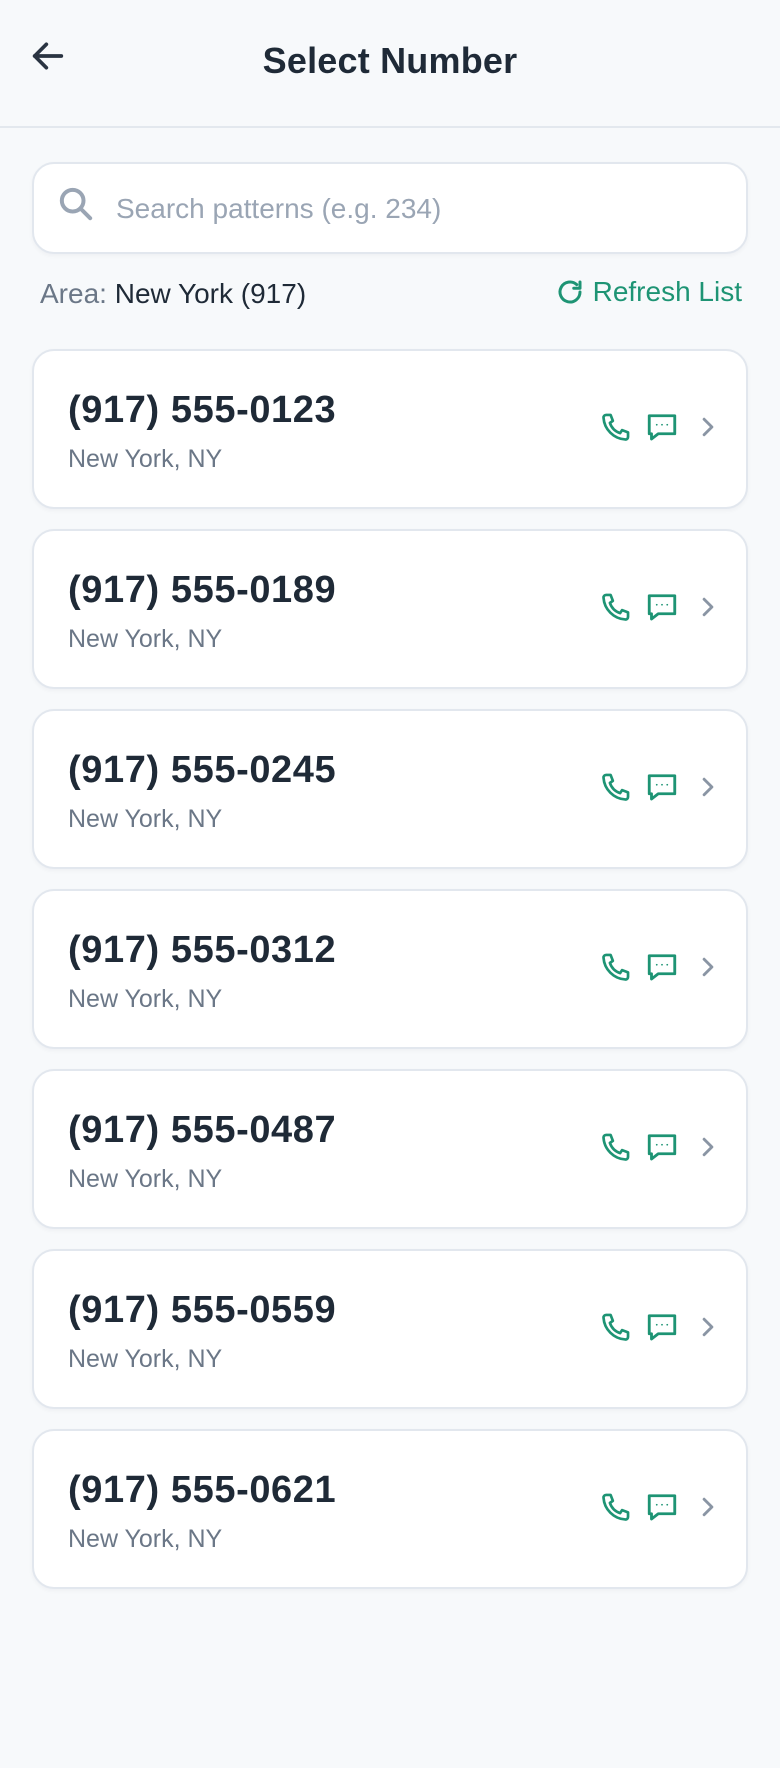  I want to click on number-card: (917) 555-0245 New York, NY, so click(390, 789).